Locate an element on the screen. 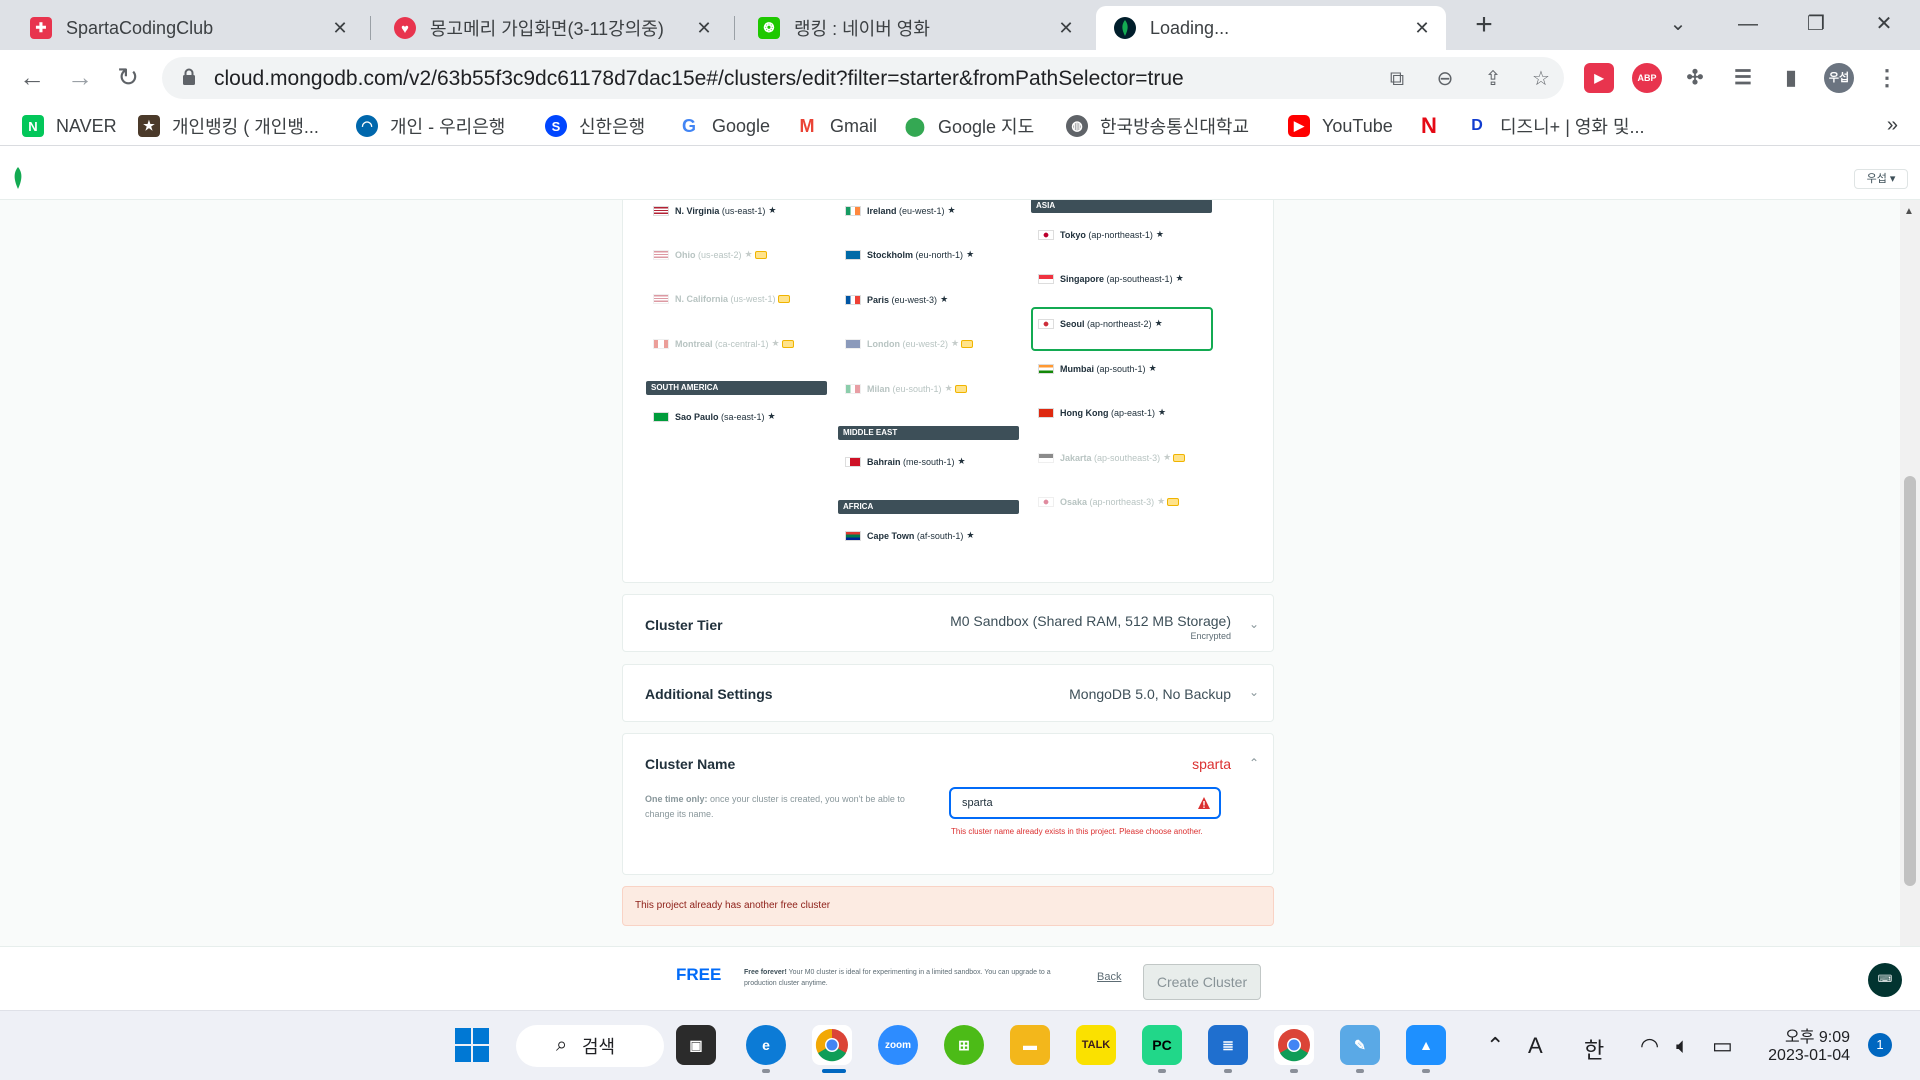 The image size is (1920, 1080). chevron-up-icon: ⌃ is located at coordinates (1254, 763).